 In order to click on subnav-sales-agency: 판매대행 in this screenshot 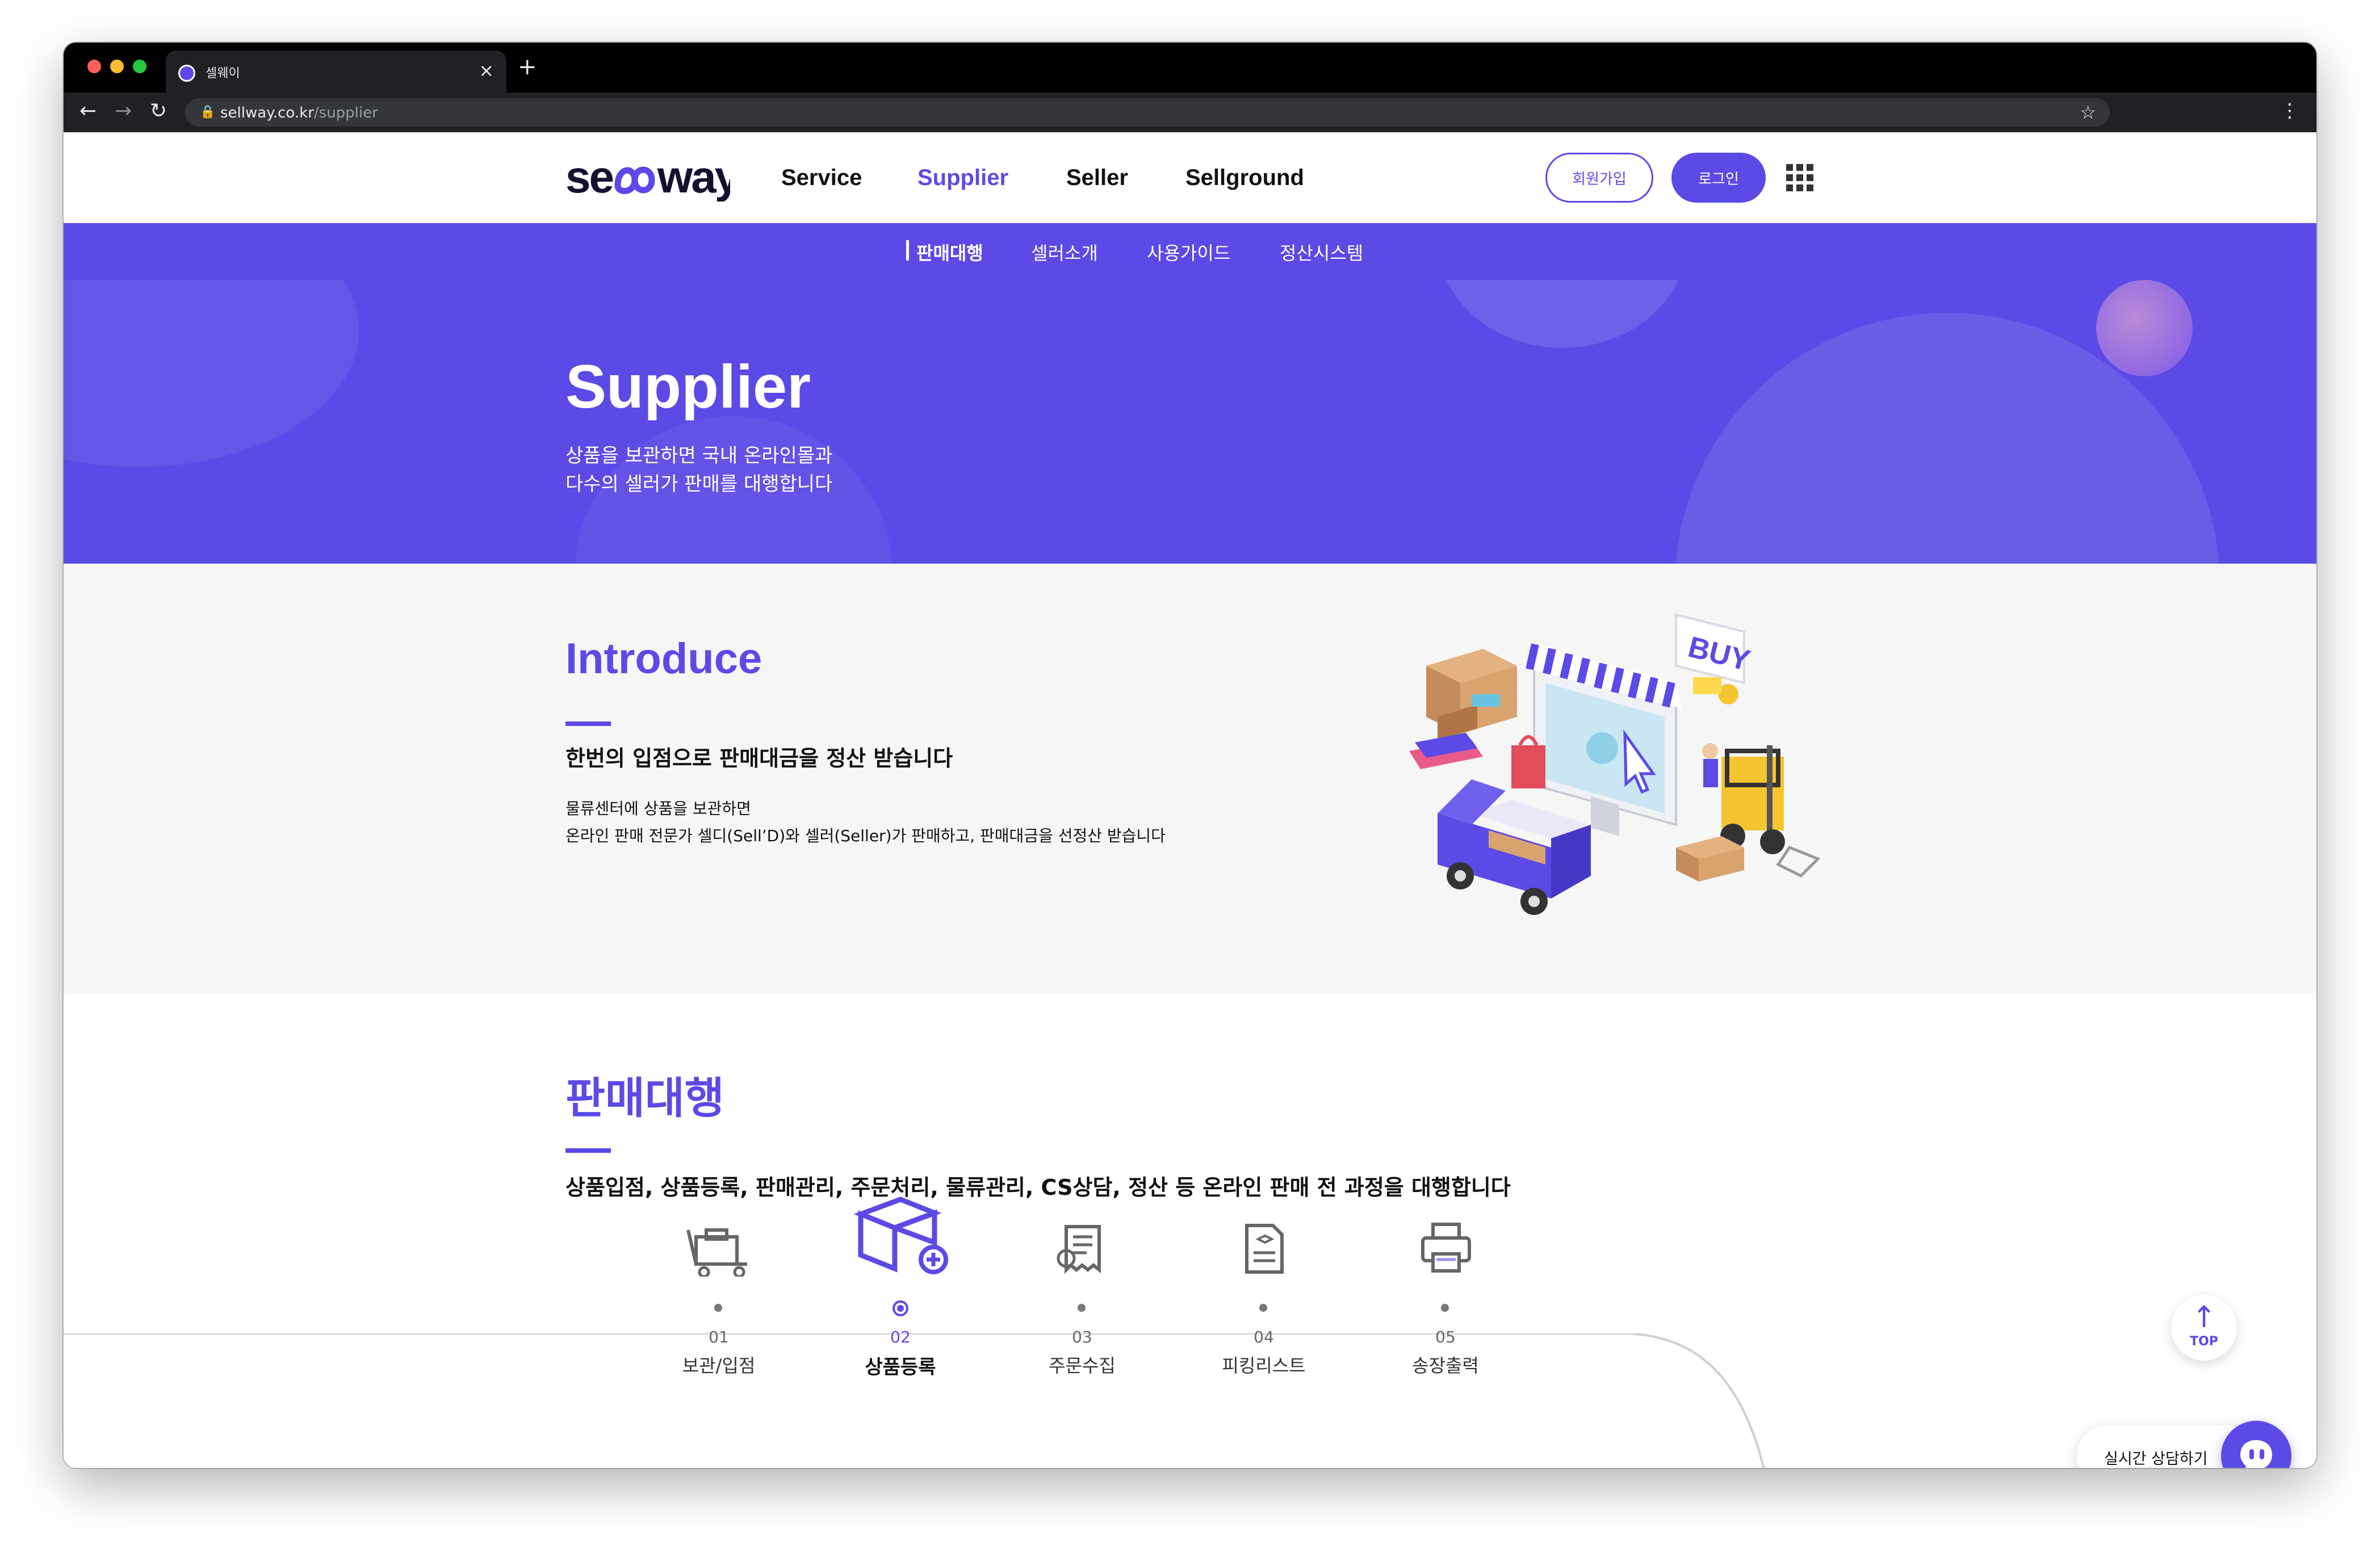, I will do `click(949, 252)`.